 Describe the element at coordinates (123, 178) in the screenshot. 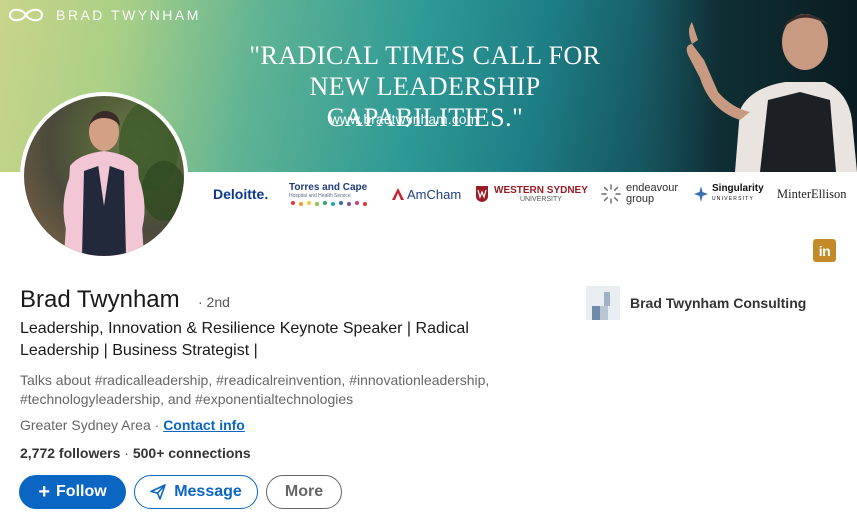

I see `avatar-photo` at that location.